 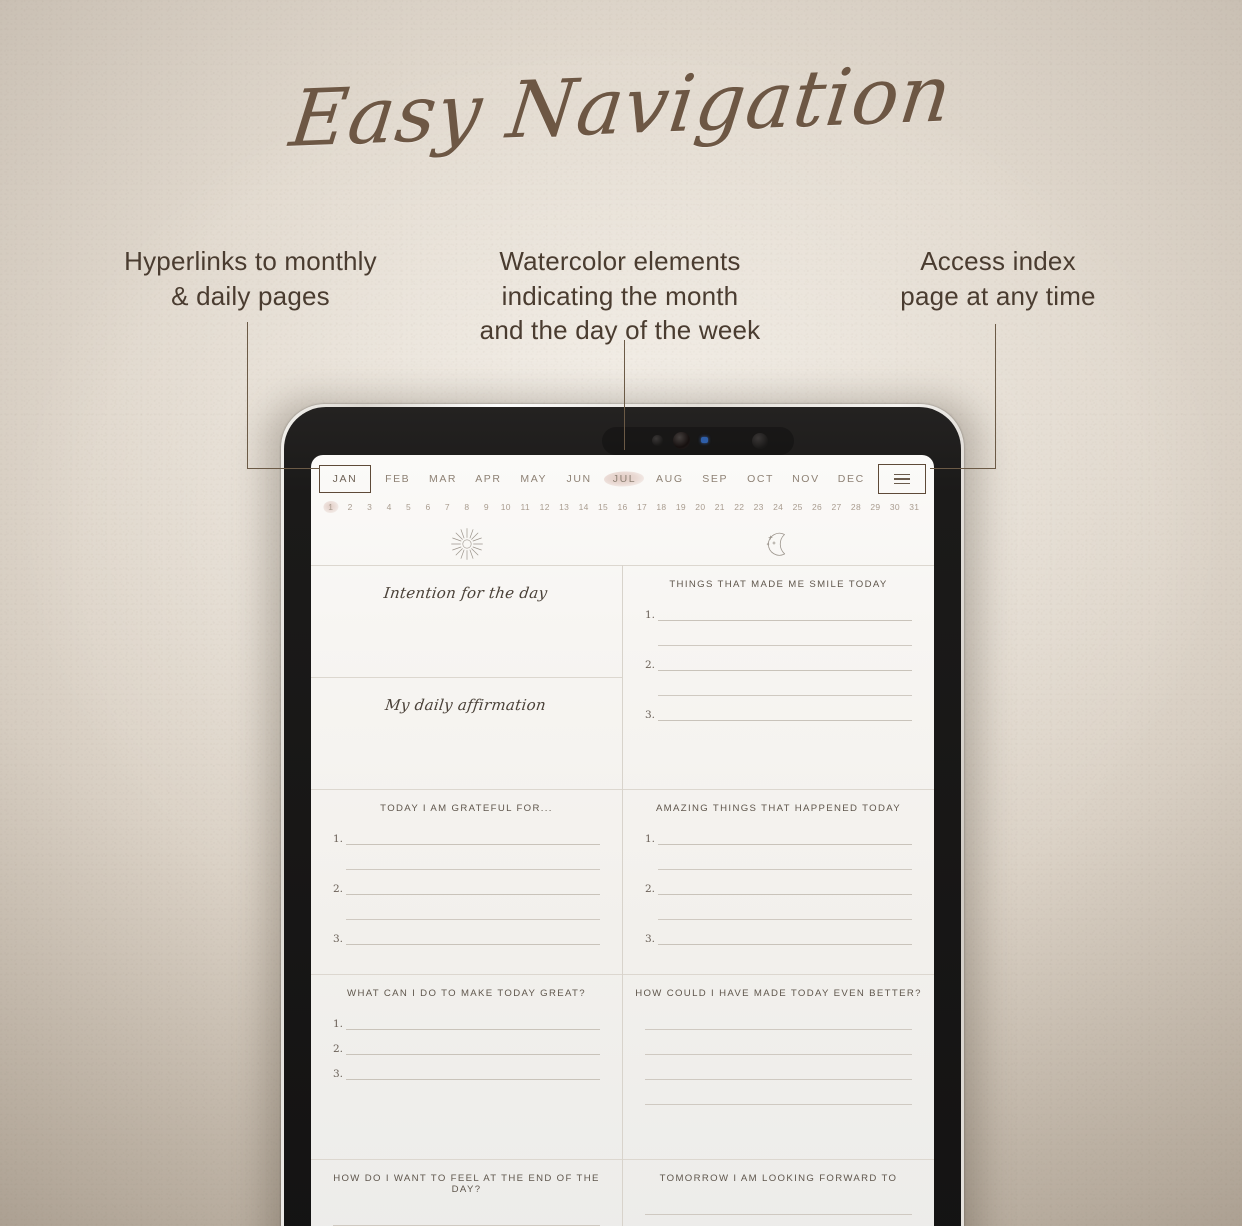 What do you see at coordinates (369, 507) in the screenshot?
I see `day-tab-3: 3` at bounding box center [369, 507].